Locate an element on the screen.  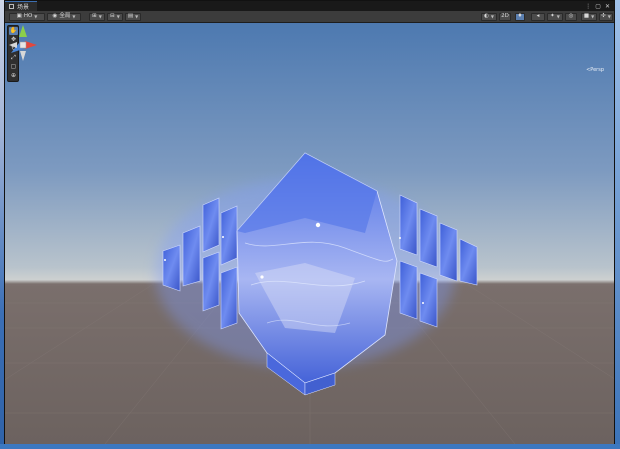
gizmo-center-cube is located at coordinates (23, 45).